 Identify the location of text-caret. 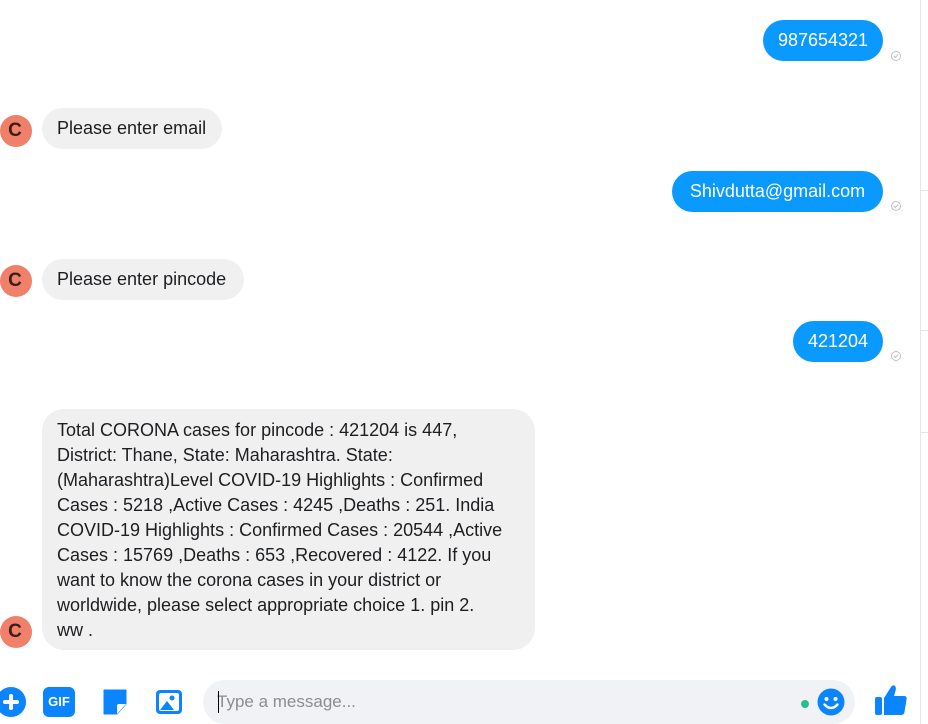
(218, 702).